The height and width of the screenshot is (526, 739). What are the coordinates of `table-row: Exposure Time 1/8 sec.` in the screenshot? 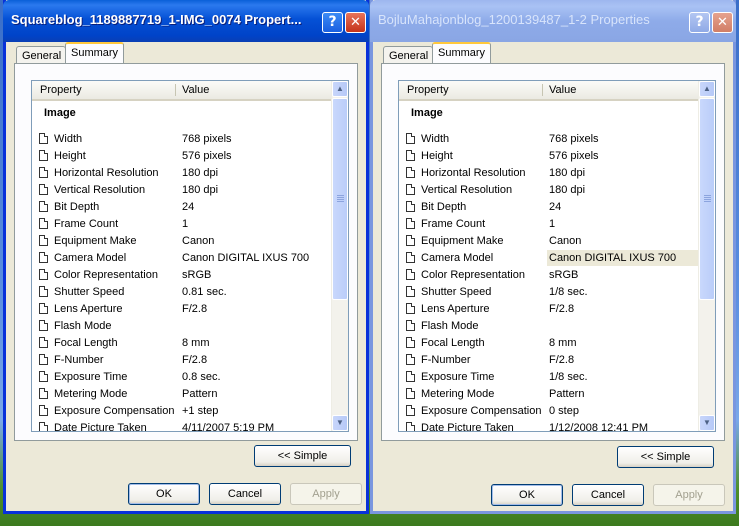 It's located at (548, 377).